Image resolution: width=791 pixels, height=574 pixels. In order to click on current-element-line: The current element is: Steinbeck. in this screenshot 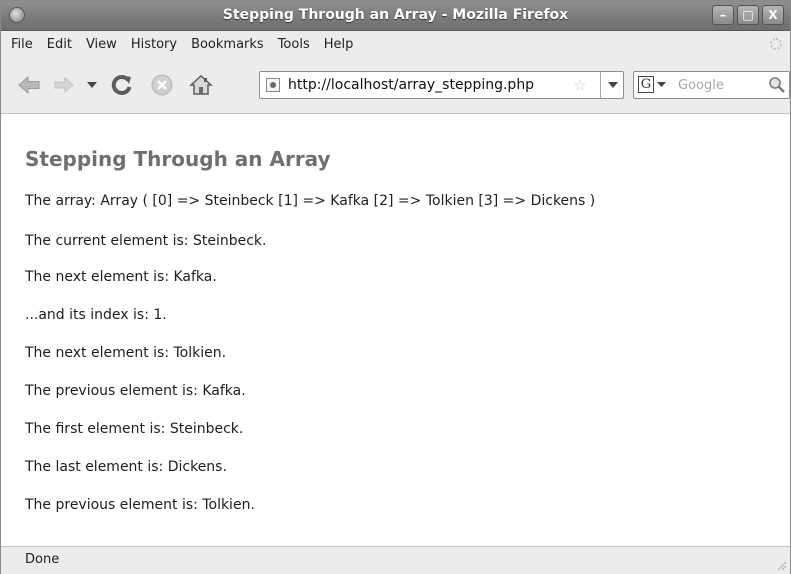, I will do `click(146, 241)`.